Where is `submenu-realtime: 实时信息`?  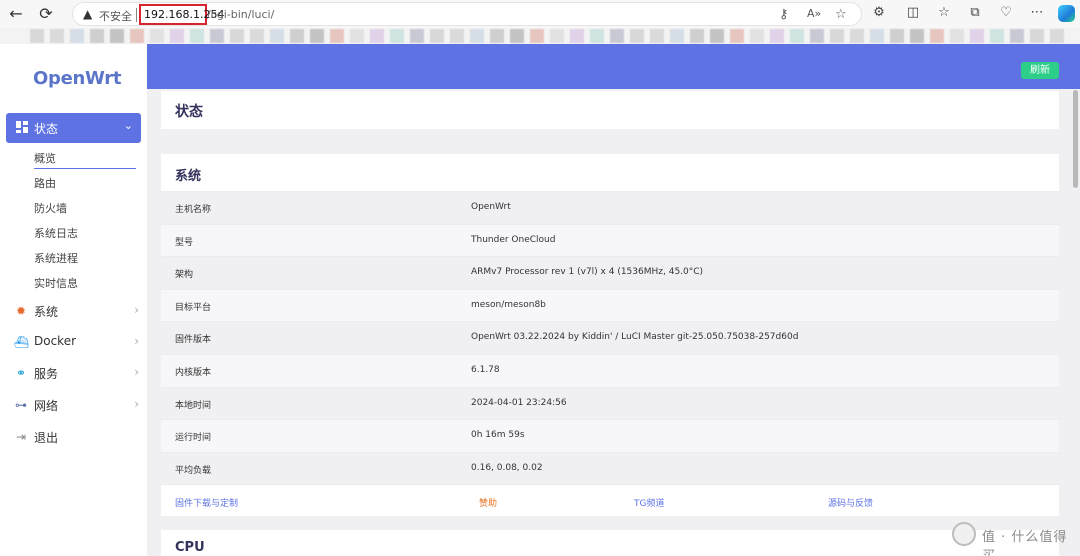 submenu-realtime: 实时信息 is located at coordinates (56, 283).